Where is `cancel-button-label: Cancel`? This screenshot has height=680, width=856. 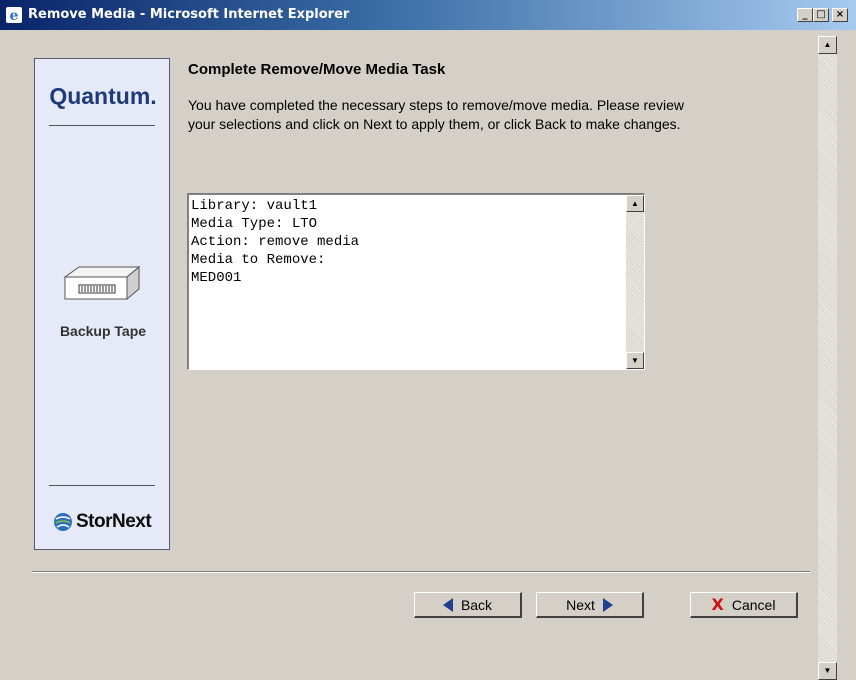 cancel-button-label: Cancel is located at coordinates (753, 604).